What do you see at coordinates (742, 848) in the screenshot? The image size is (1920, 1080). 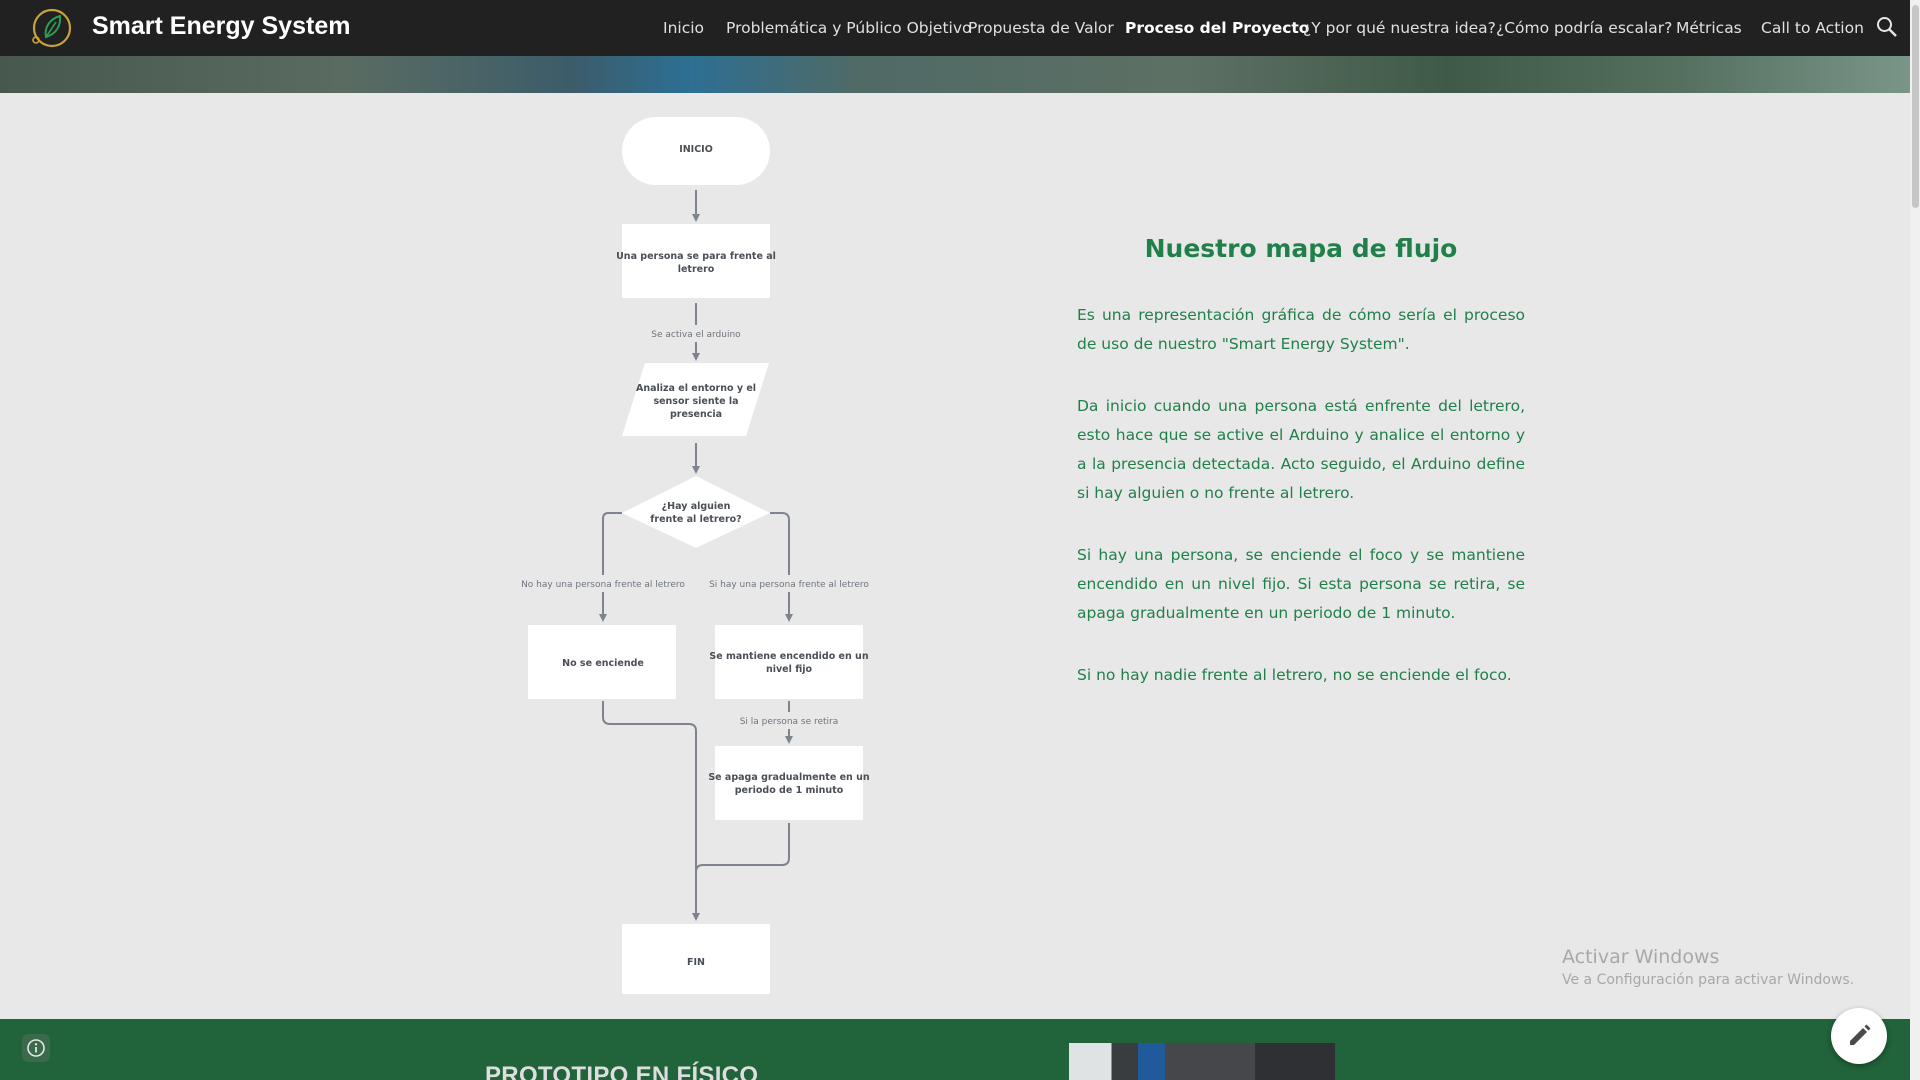 I see `connector-dim-to-end` at bounding box center [742, 848].